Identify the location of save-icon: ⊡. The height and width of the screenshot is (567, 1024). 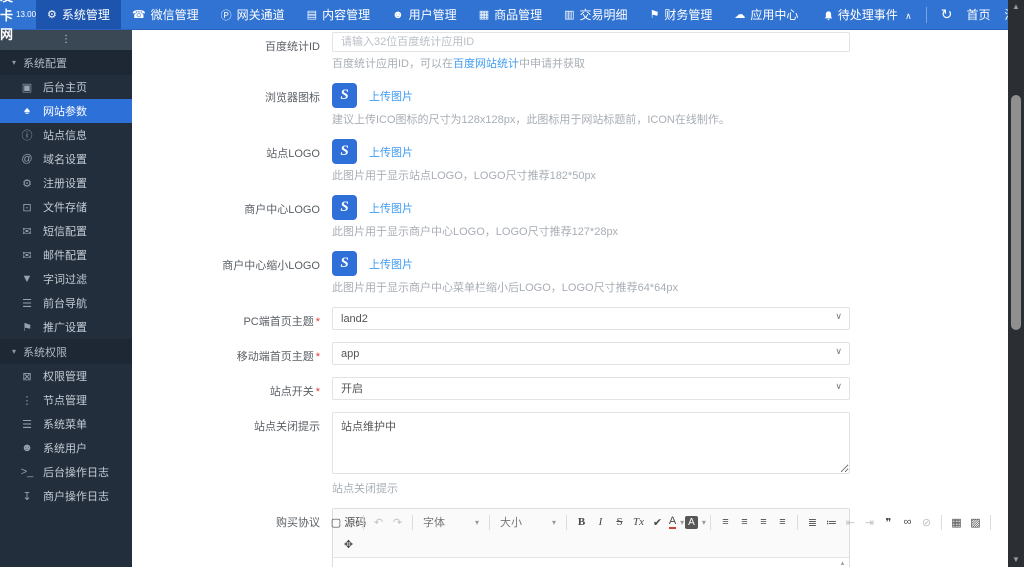
(27, 207).